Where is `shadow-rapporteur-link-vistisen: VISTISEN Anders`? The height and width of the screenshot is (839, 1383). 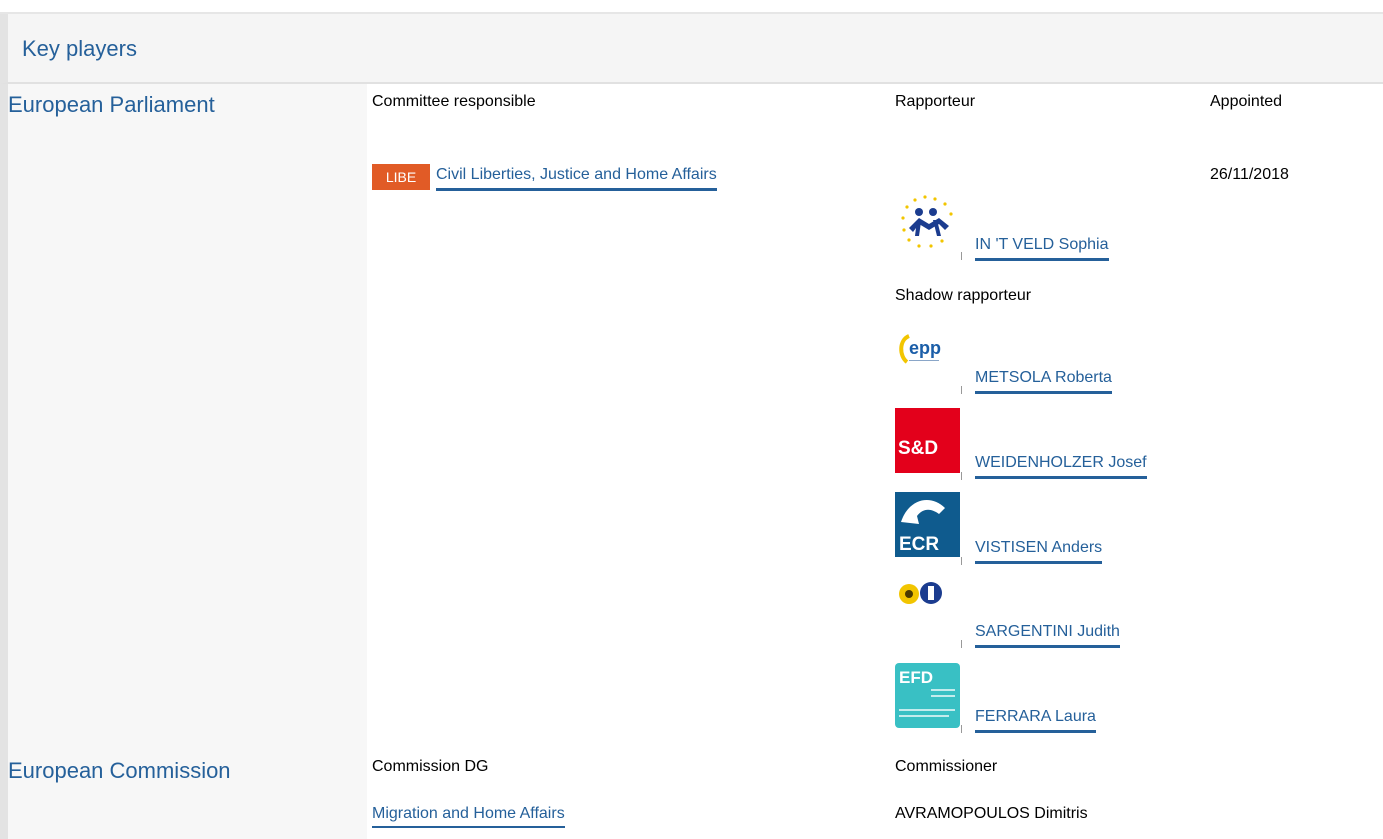
shadow-rapporteur-link-vistisen: VISTISEN Anders is located at coordinates (1039, 551).